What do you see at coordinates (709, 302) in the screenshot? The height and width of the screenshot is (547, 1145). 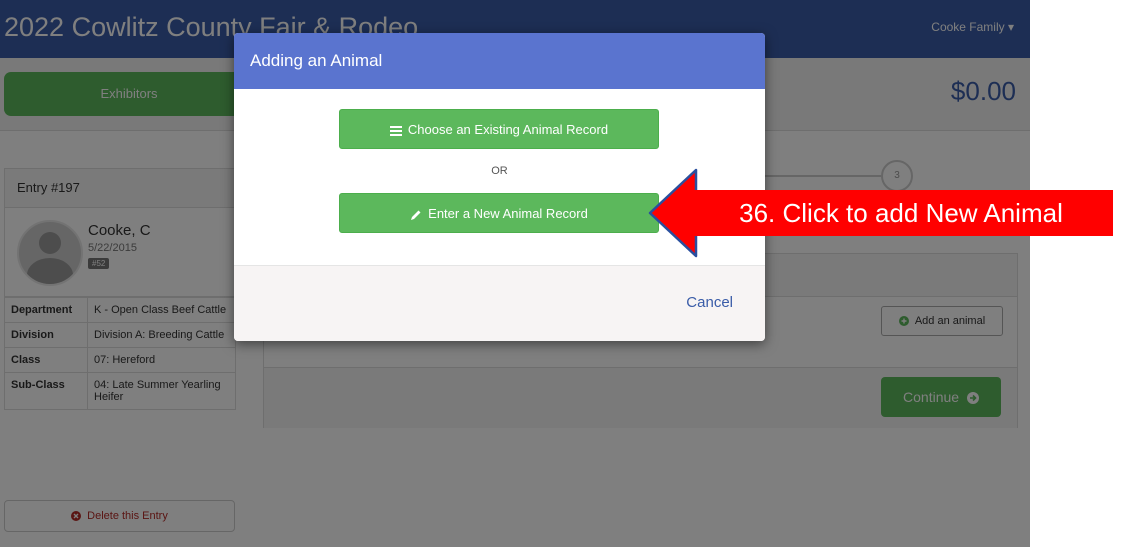 I see `cancel-link: Cancel` at bounding box center [709, 302].